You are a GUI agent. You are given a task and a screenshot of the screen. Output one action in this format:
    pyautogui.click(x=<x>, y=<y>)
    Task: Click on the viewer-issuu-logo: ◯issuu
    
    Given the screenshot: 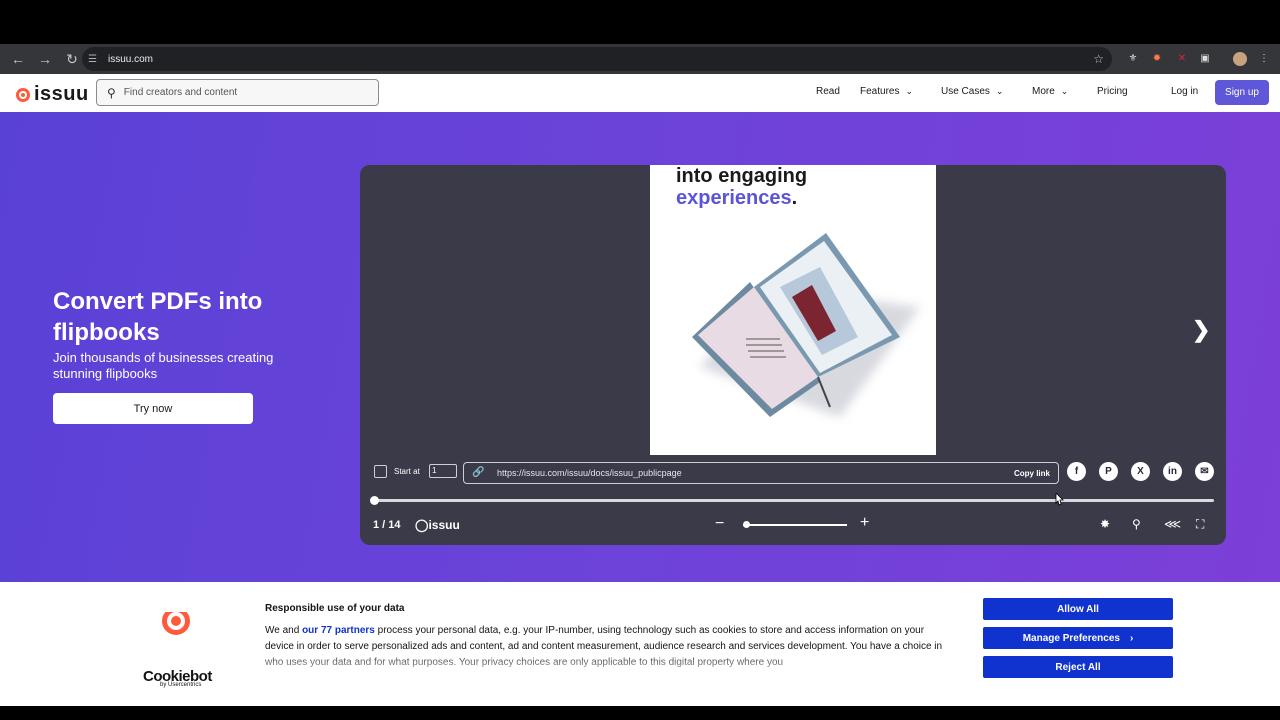 What is the action you would take?
    pyautogui.click(x=437, y=525)
    